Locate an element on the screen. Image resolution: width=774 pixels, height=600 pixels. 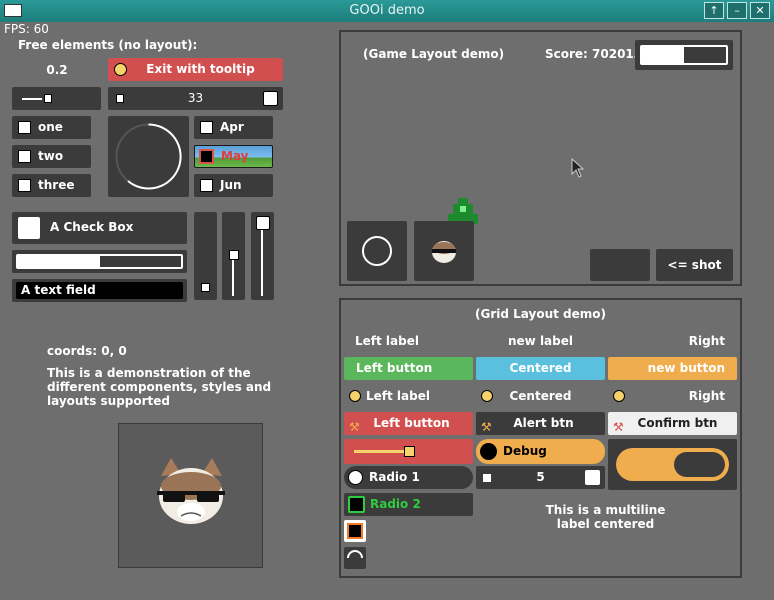
knob-dial is located at coordinates (148, 156).